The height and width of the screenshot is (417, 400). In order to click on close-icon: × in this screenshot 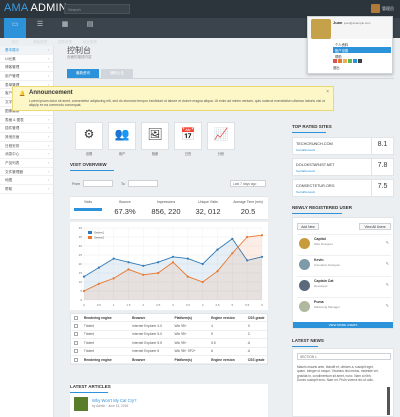, I will do `click(327, 92)`.